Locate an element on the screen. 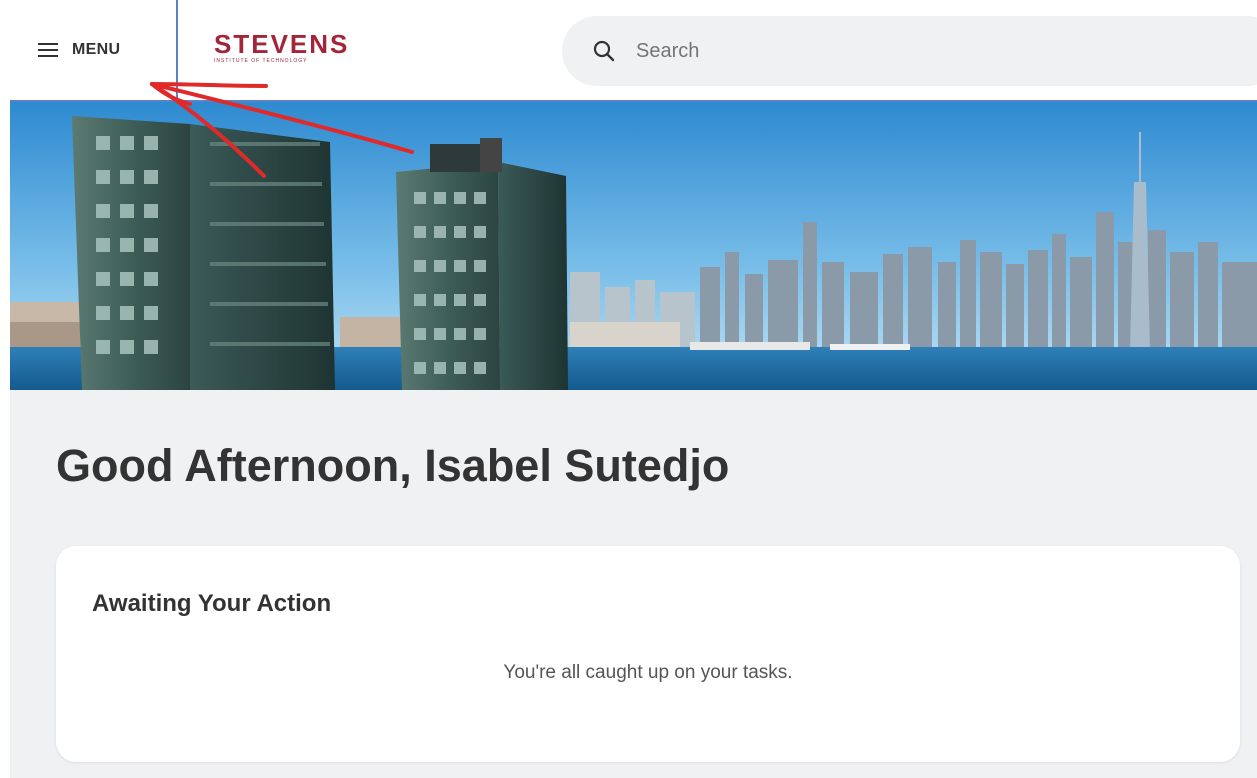 This screenshot has height=778, width=1257. search-bar is located at coordinates (909, 51).